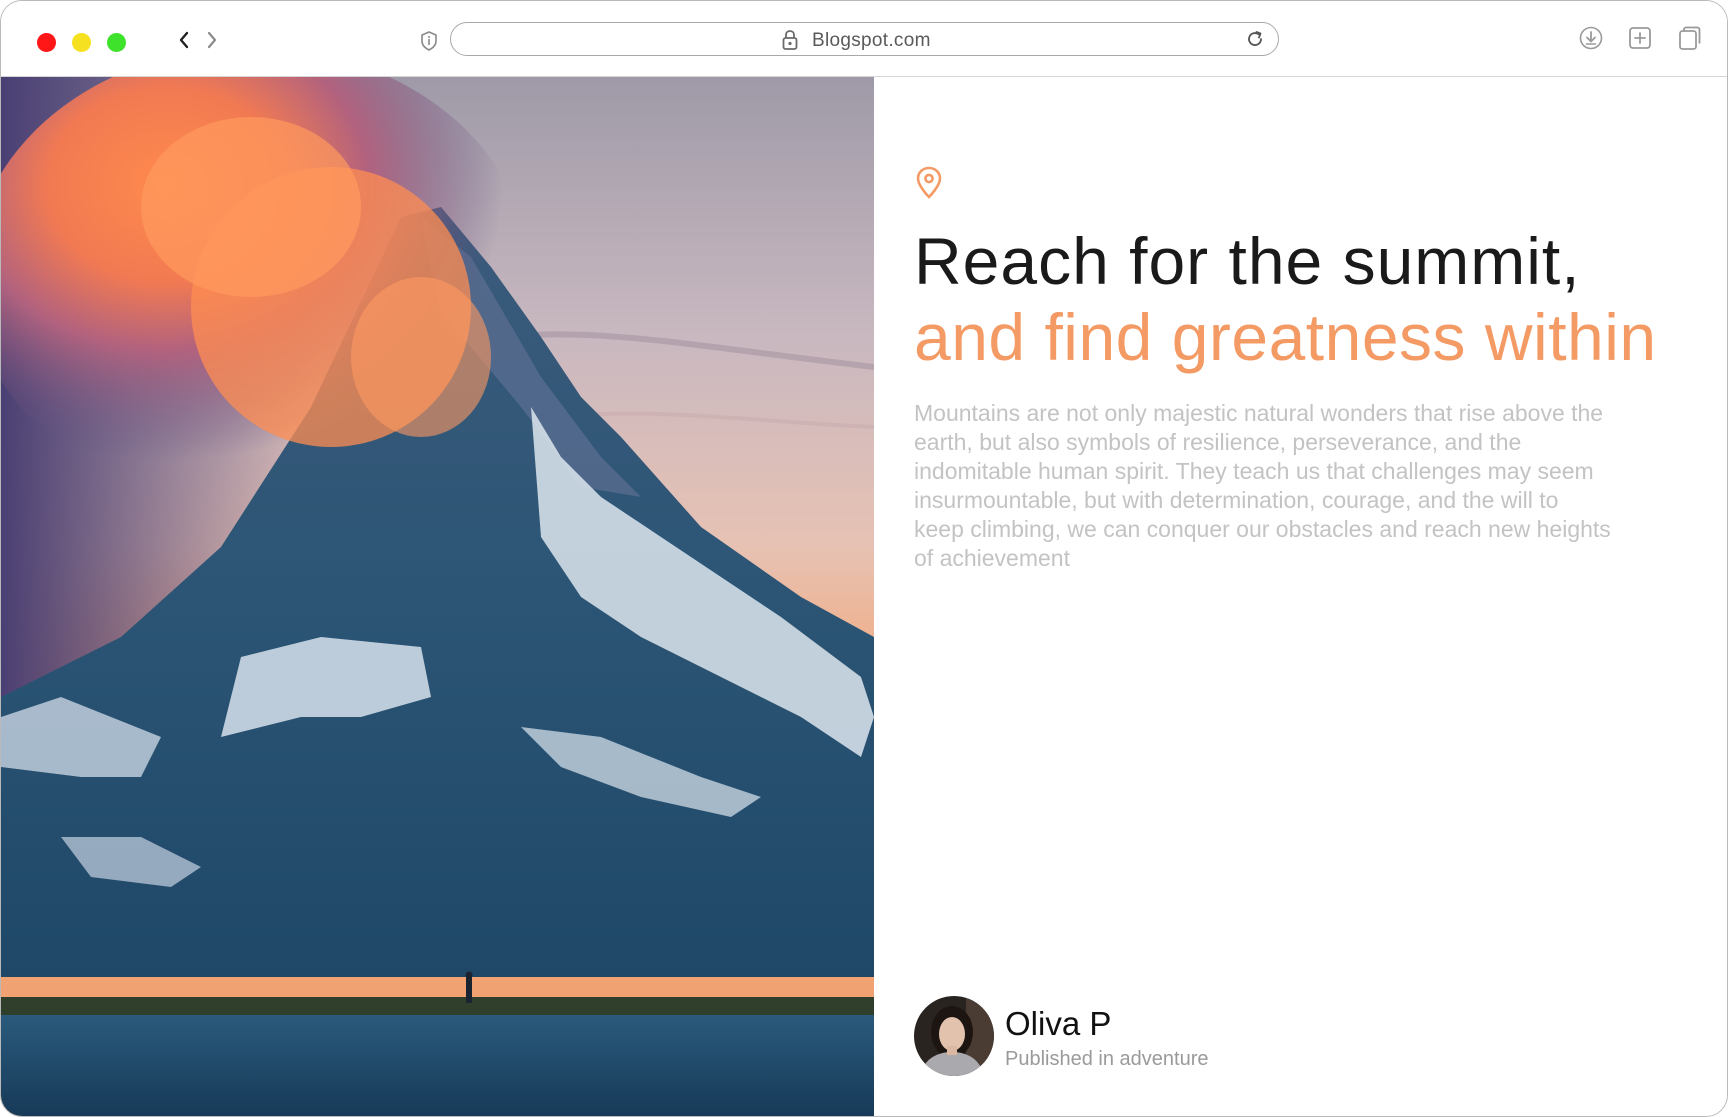 The width and height of the screenshot is (1728, 1117). What do you see at coordinates (790, 42) in the screenshot?
I see `lock-icon` at bounding box center [790, 42].